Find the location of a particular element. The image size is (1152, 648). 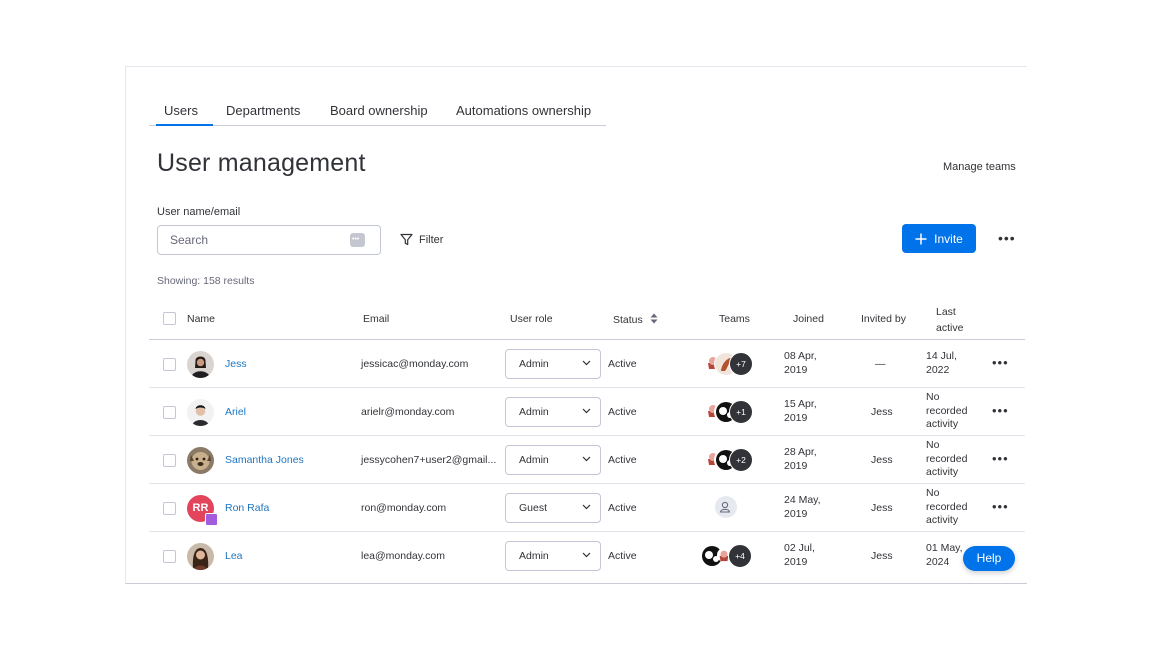

team-avatars is located at coordinates (727, 508).